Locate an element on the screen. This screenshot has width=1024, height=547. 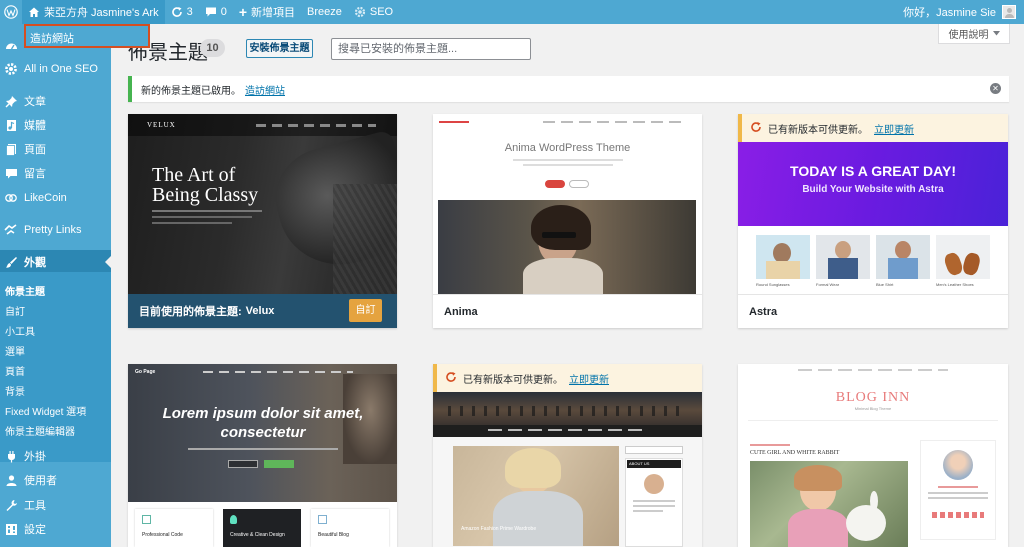
active-theme-prefix: 目前使用的佈景主題: is located at coordinates (190, 312).